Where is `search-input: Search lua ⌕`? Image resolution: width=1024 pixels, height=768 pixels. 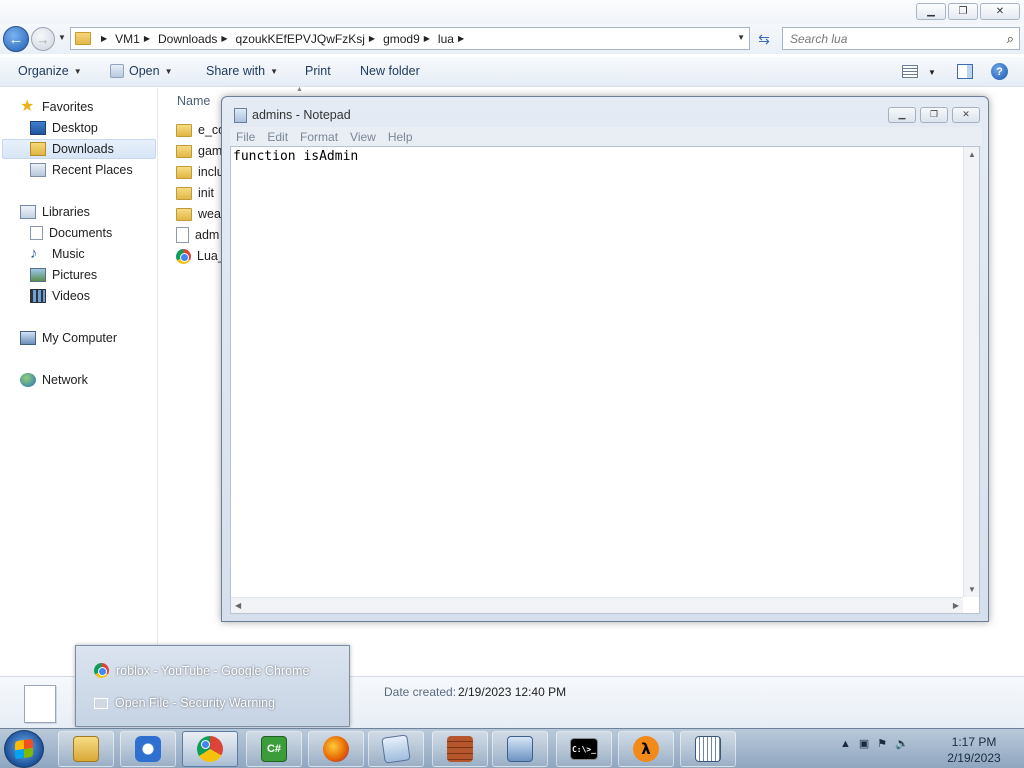
search-input: Search lua ⌕ is located at coordinates (901, 38).